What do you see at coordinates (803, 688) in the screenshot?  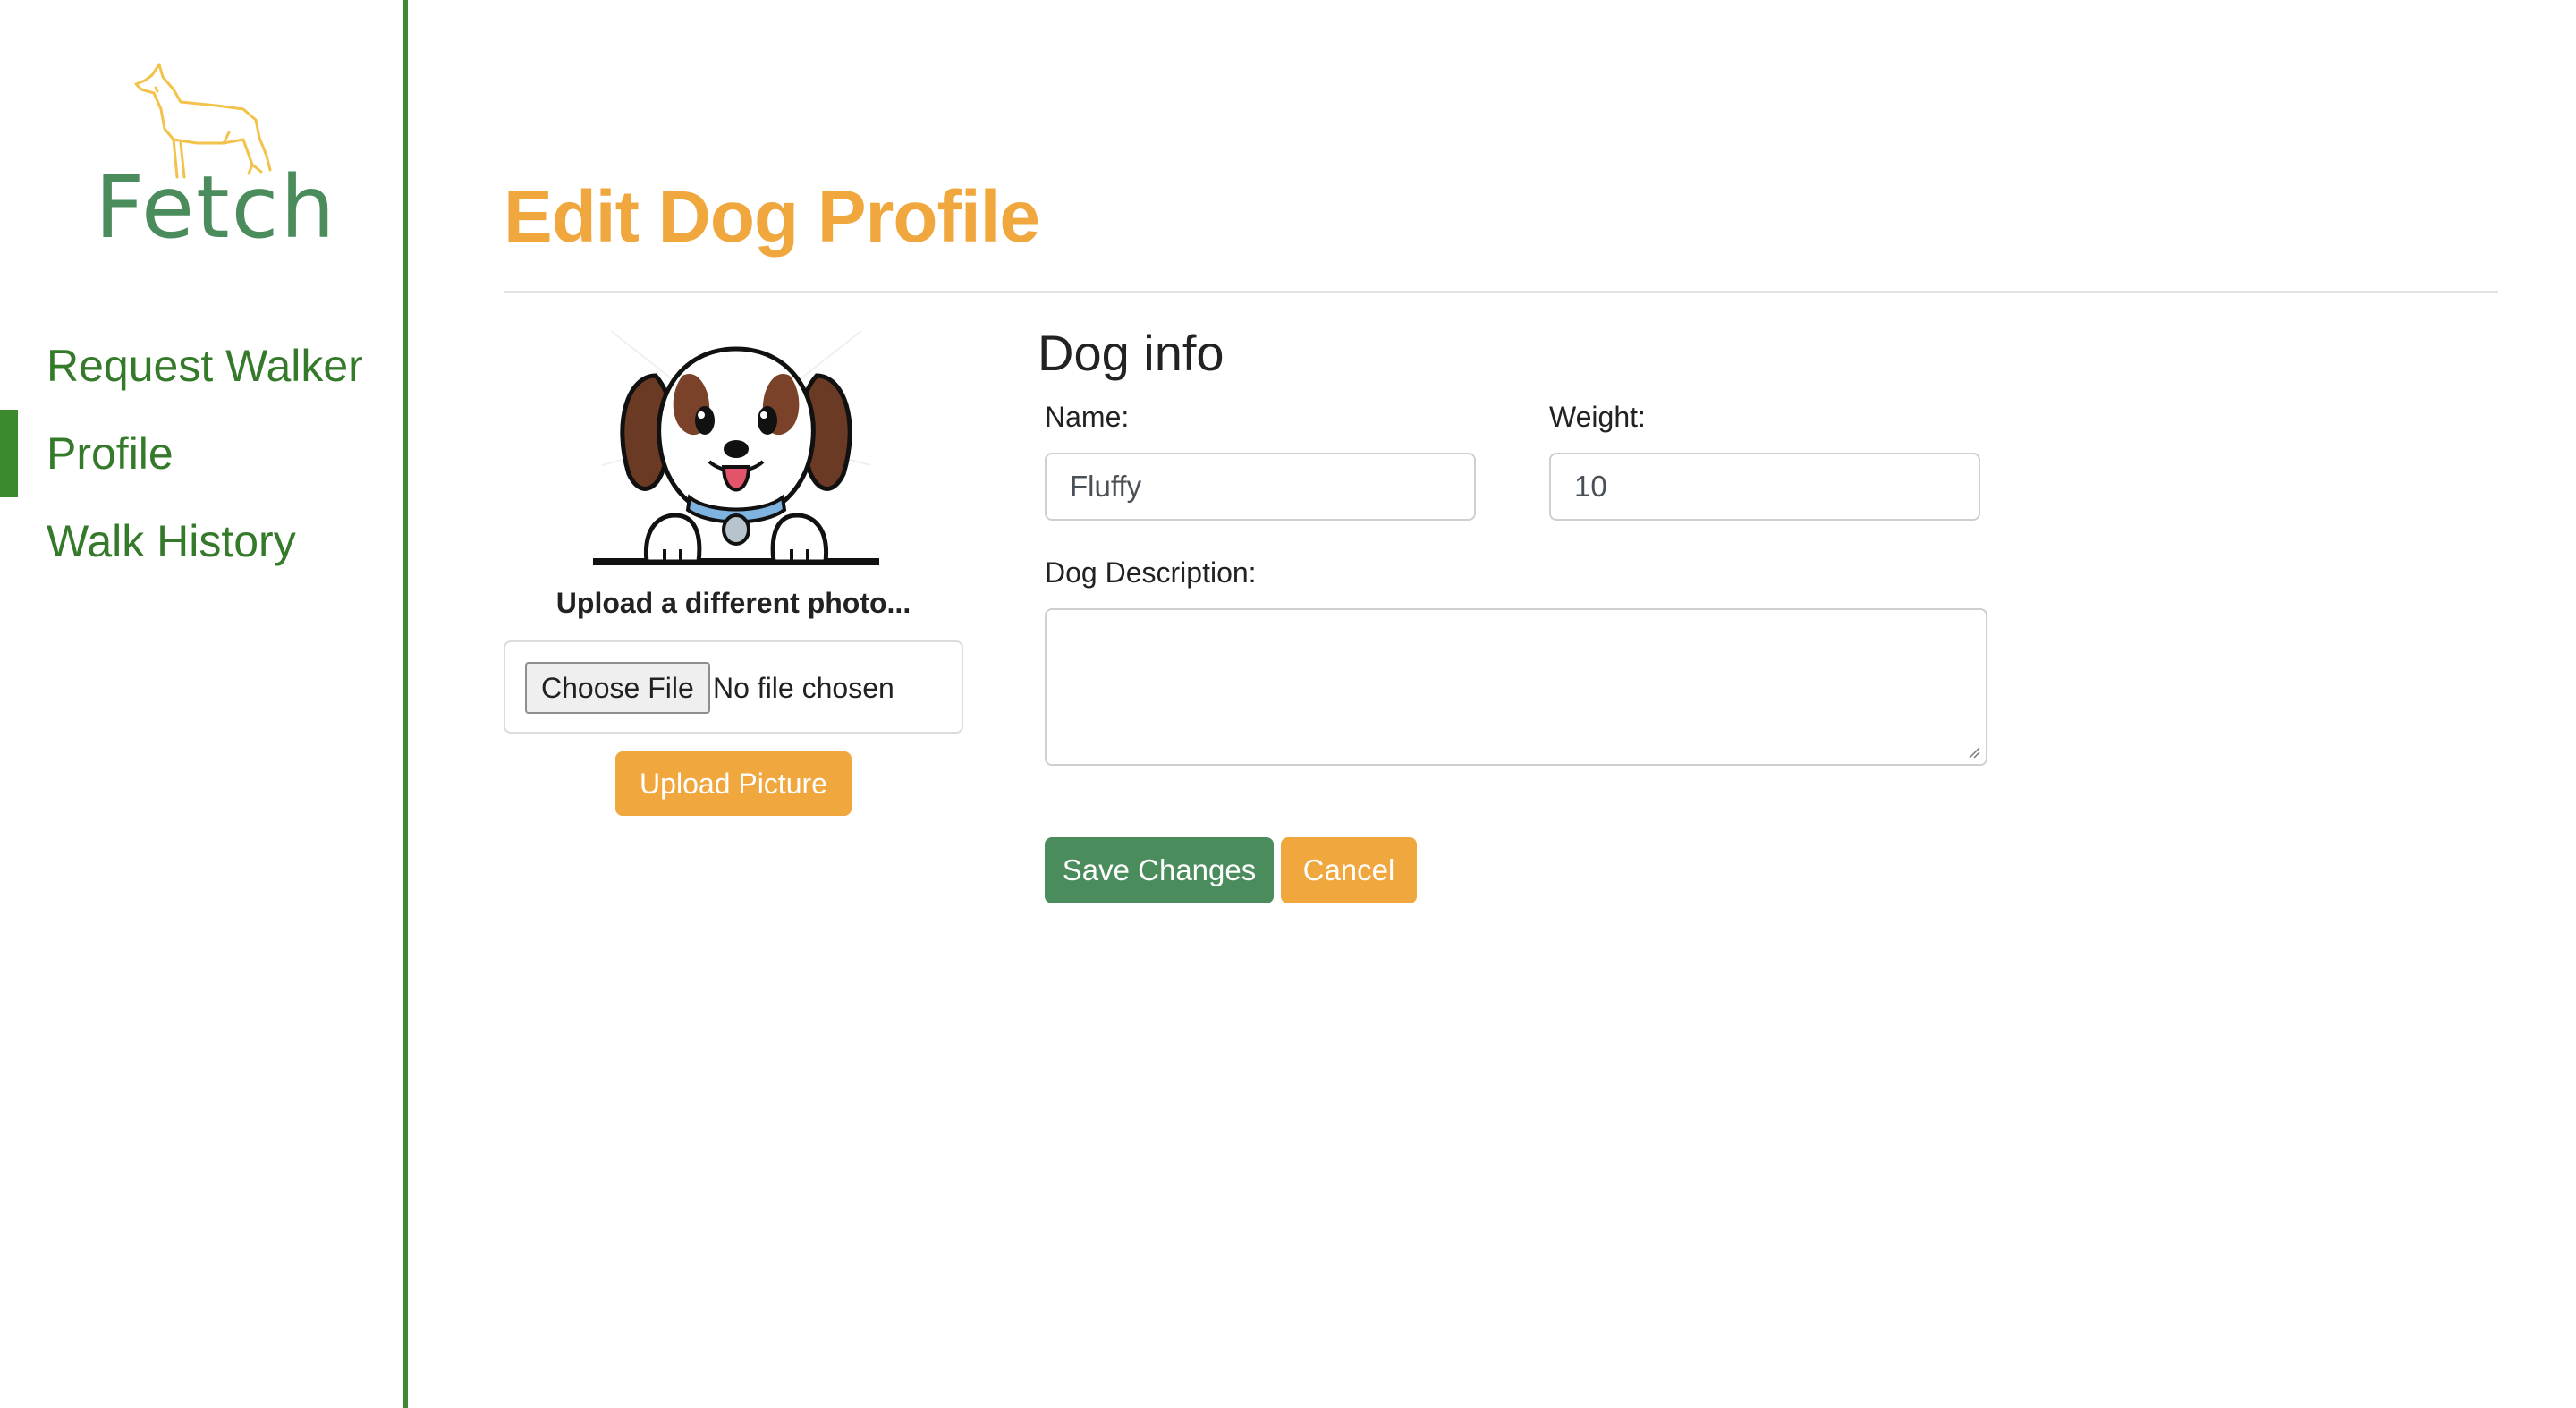 I see `file-status-text: No file chosen` at bounding box center [803, 688].